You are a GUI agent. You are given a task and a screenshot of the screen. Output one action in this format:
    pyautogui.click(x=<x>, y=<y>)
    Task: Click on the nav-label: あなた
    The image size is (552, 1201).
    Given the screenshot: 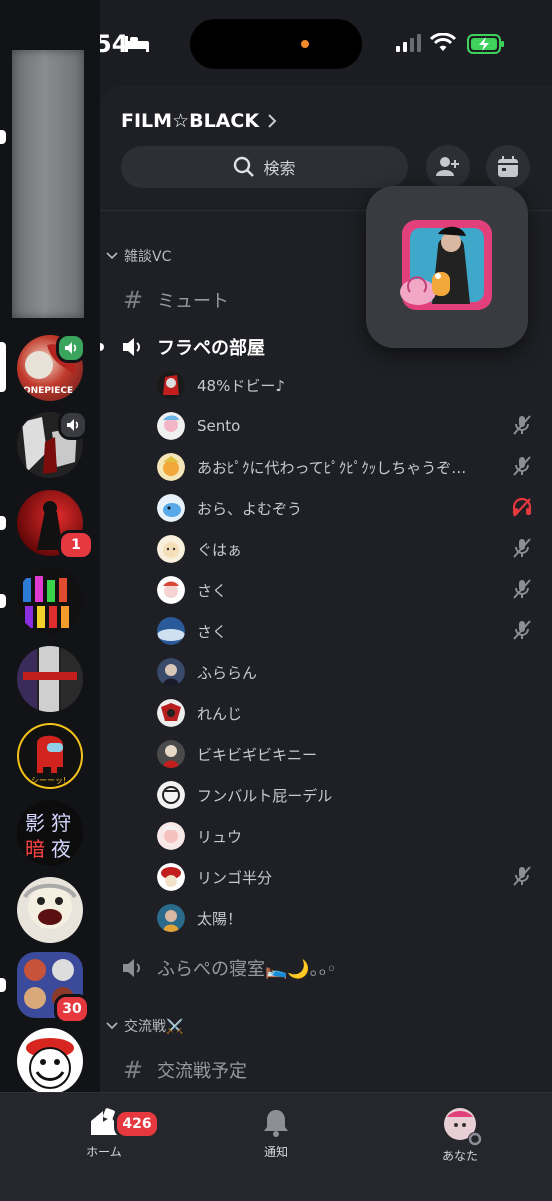 What is the action you would take?
    pyautogui.click(x=459, y=1156)
    